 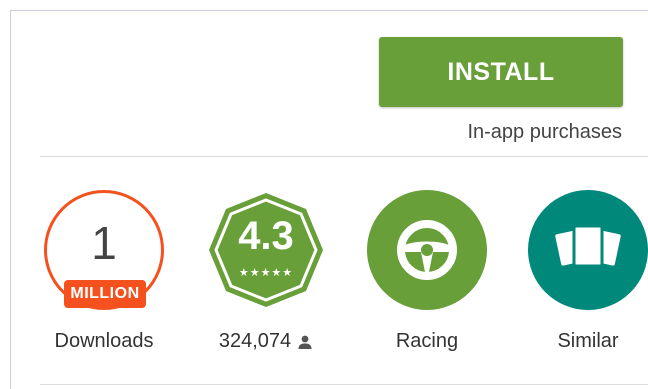 What do you see at coordinates (266, 273) in the screenshot?
I see `rating-stars: ★★★★★` at bounding box center [266, 273].